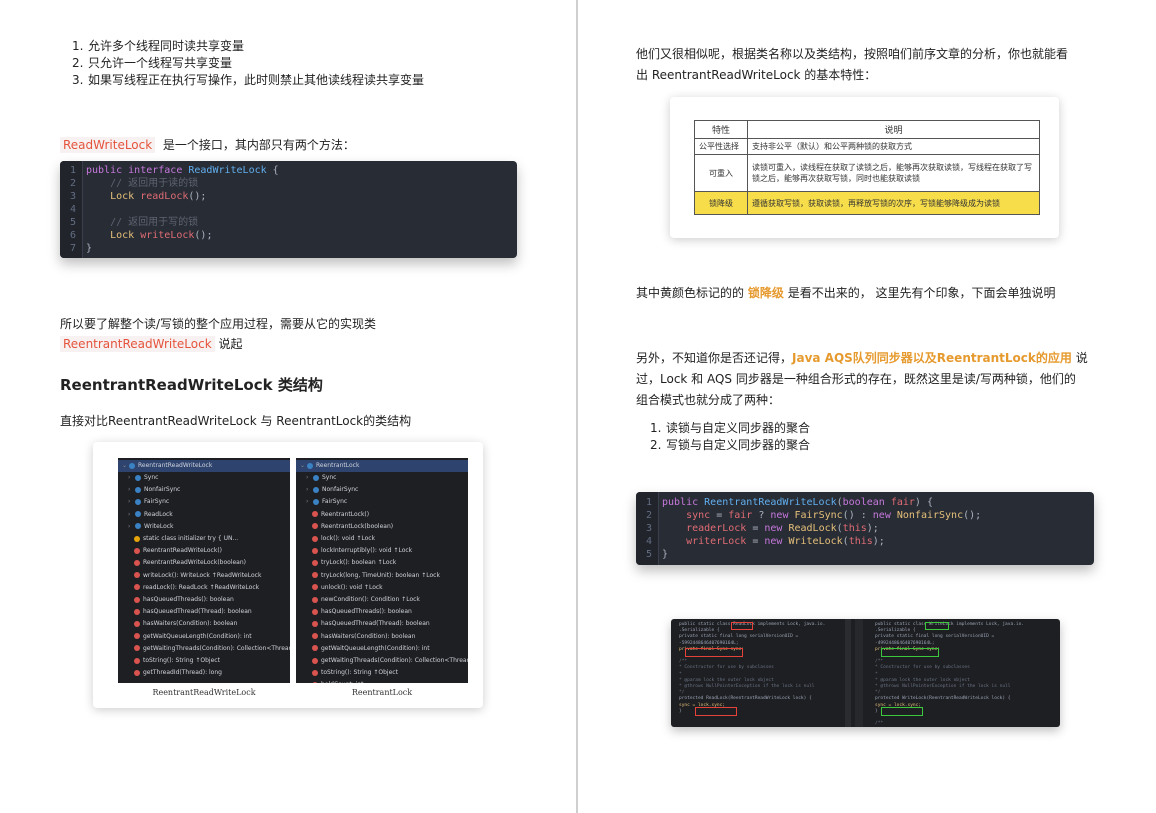 The height and width of the screenshot is (813, 1156). What do you see at coordinates (382, 563) in the screenshot?
I see `tree-item: tryLock(): boolean ↑Lock` at bounding box center [382, 563].